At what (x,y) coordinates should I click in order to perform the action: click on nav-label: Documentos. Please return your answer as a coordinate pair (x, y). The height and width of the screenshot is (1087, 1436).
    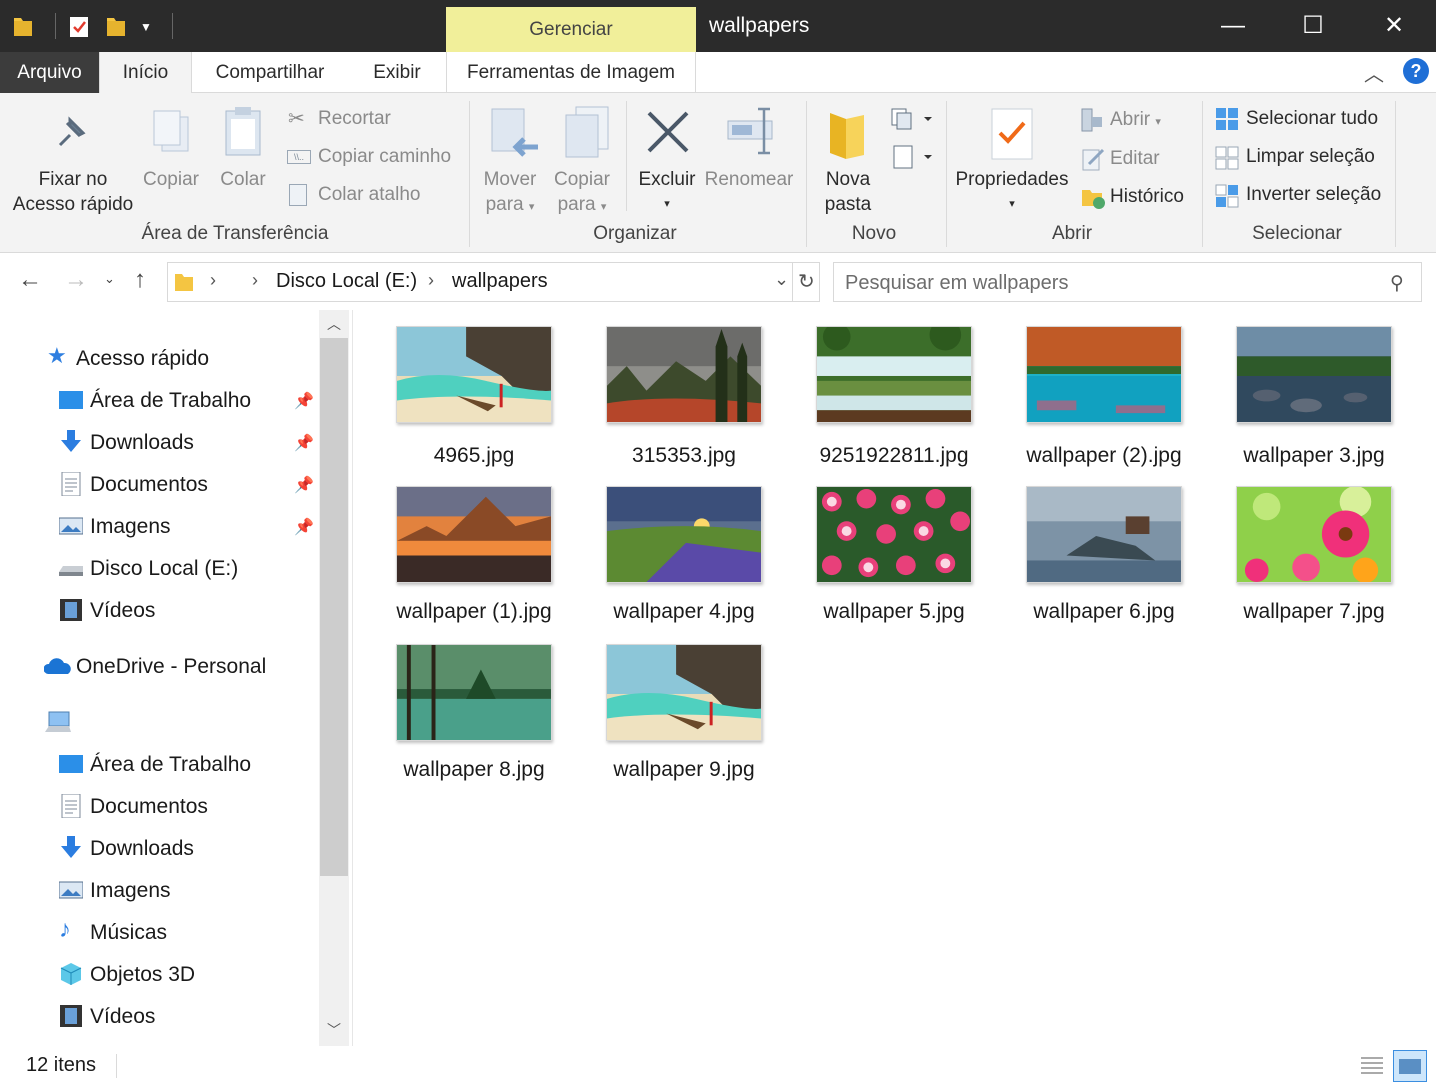
    Looking at the image, I should click on (149, 806).